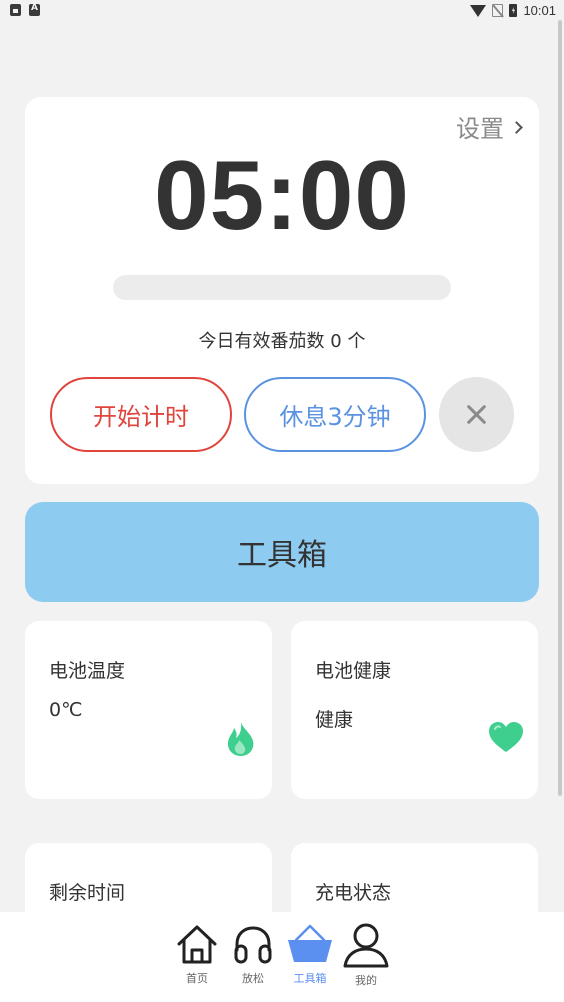 Image resolution: width=564 pixels, height=1002 pixels. Describe the element at coordinates (87, 671) in the screenshot. I see `card-title: 电池温度` at that location.